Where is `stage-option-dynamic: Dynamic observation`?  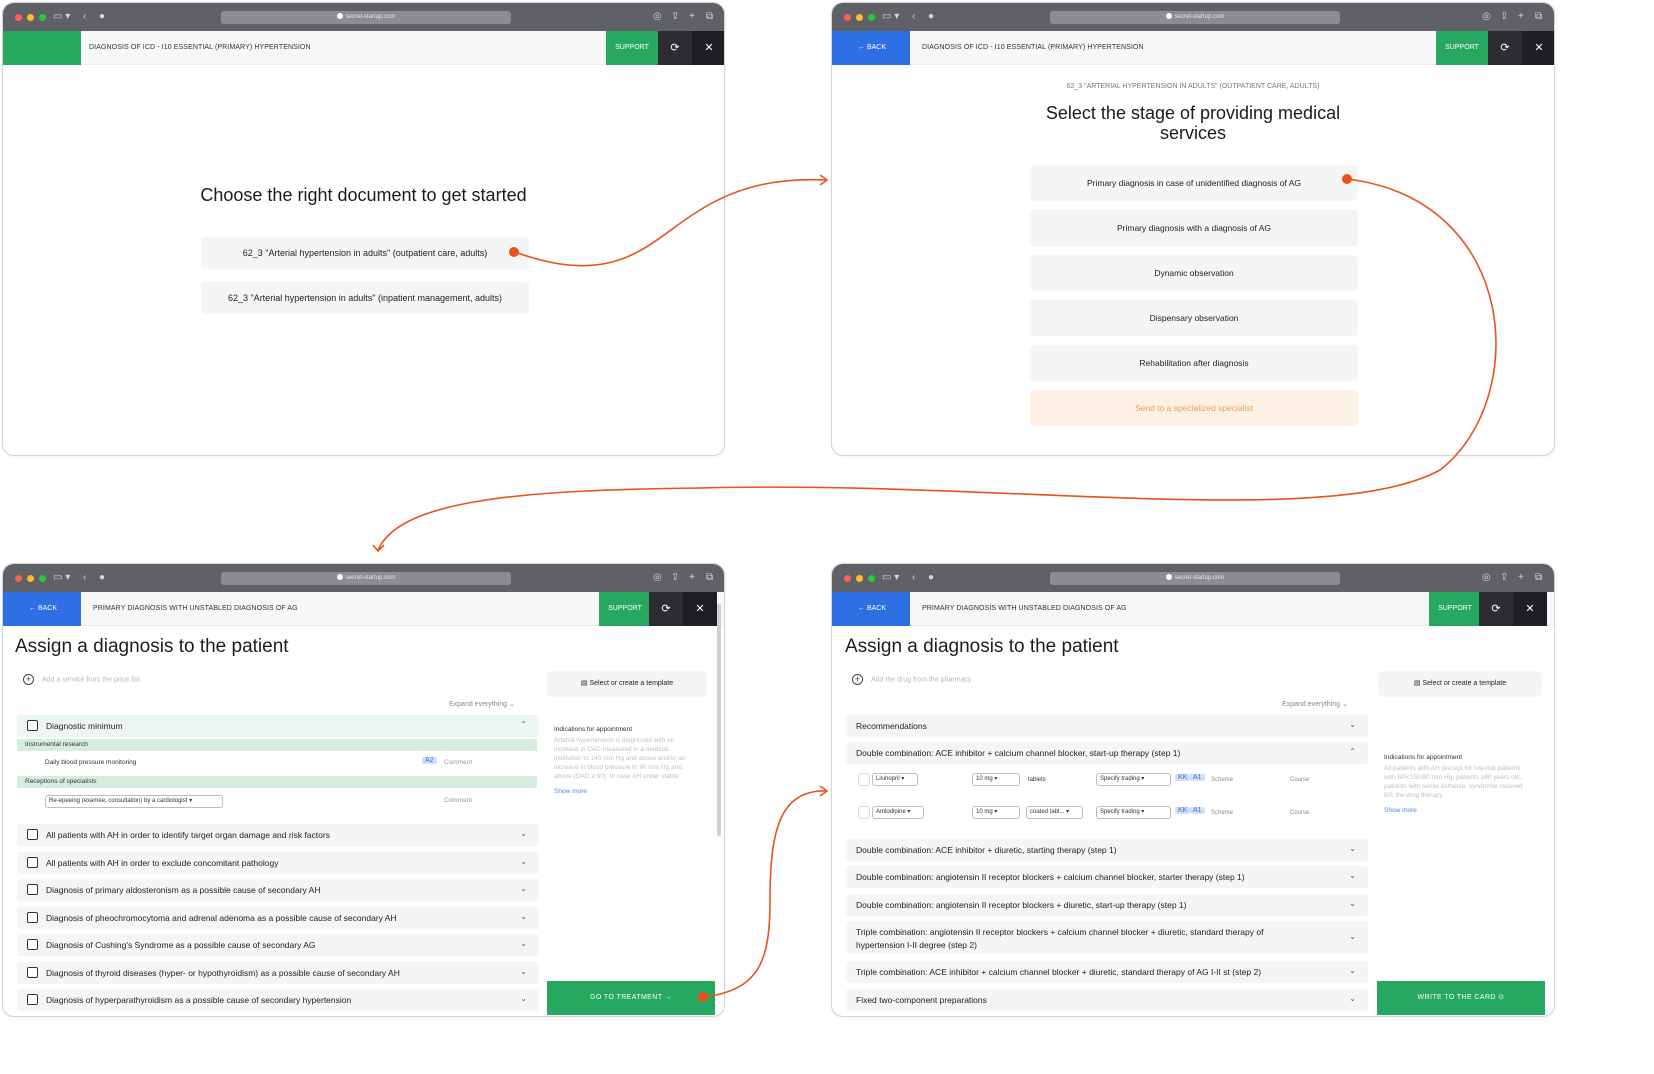 stage-option-dynamic: Dynamic observation is located at coordinates (1194, 273).